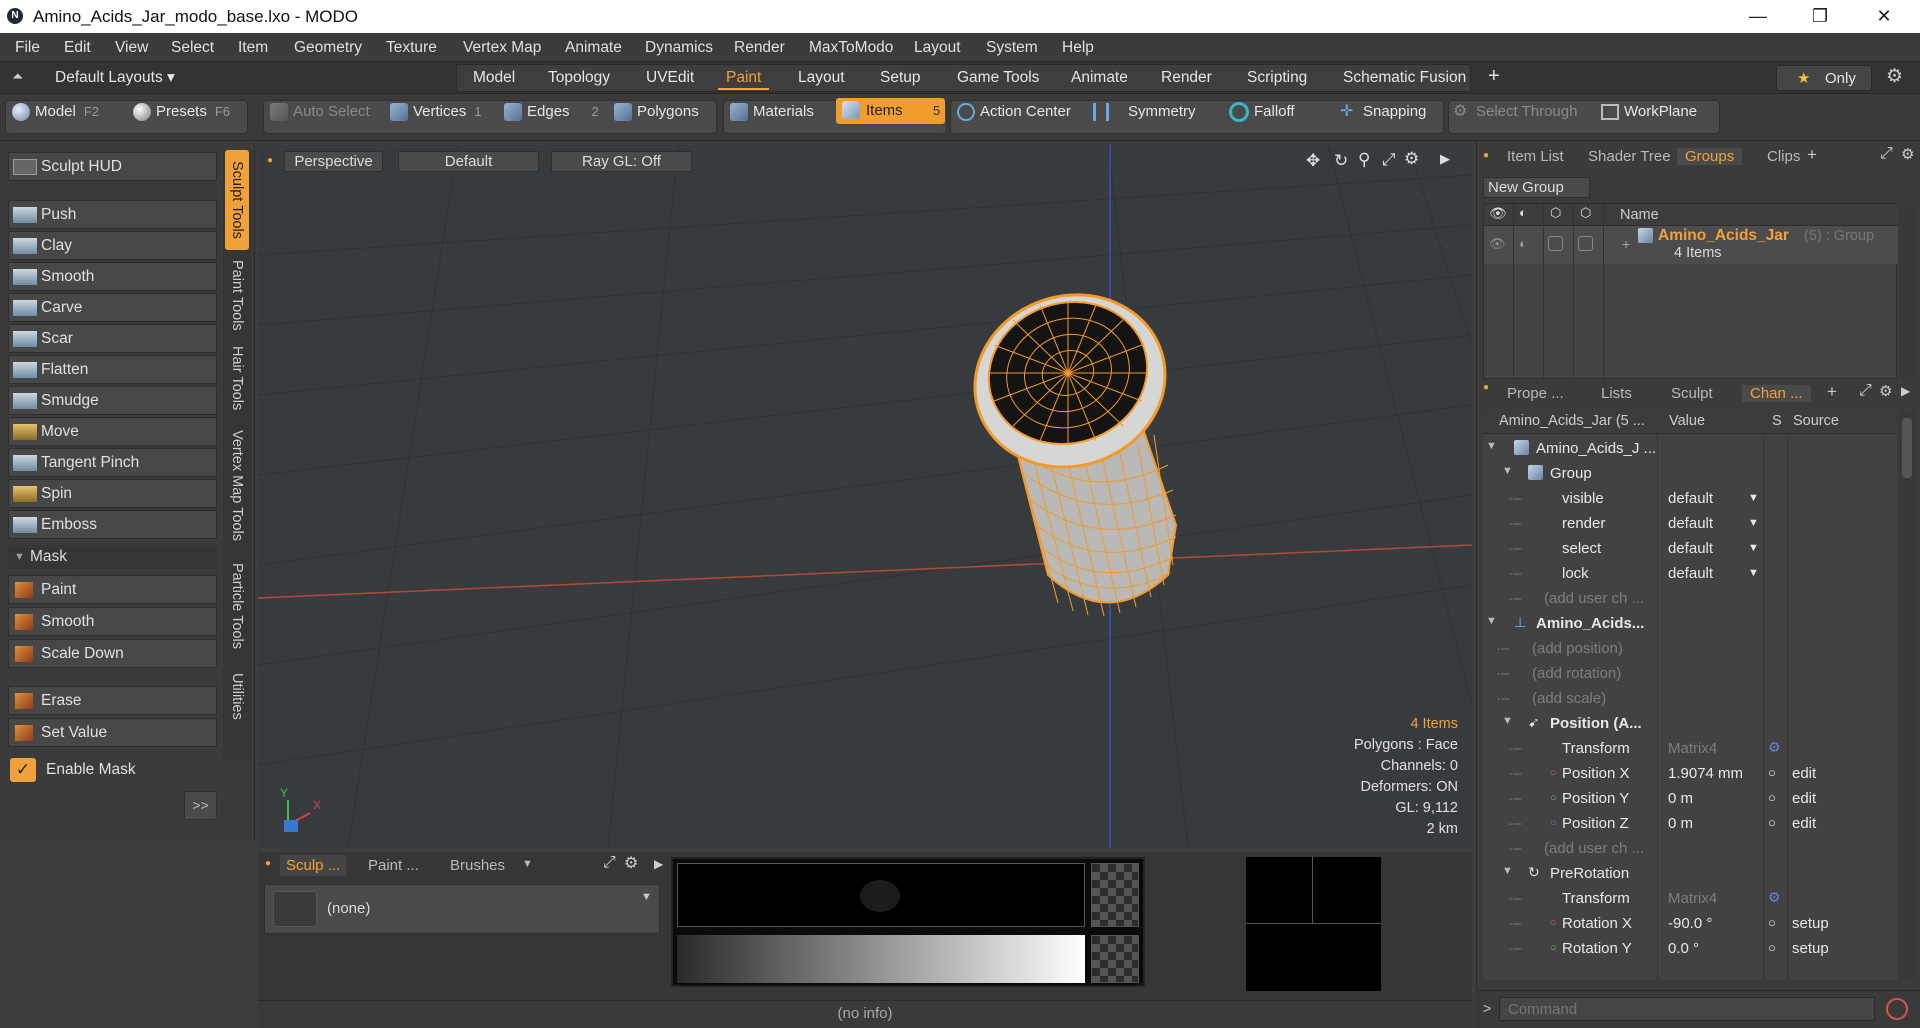 The width and height of the screenshot is (1920, 1028). Describe the element at coordinates (1907, 695) in the screenshot. I see `channels-scrollbar` at that location.